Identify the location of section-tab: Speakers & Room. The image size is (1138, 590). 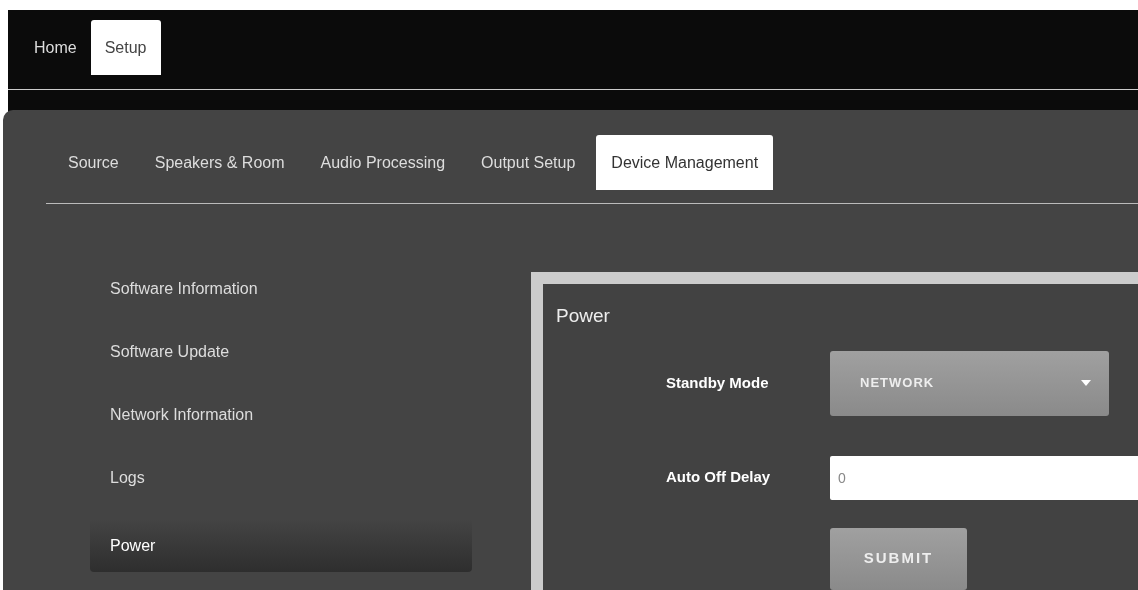
(219, 162).